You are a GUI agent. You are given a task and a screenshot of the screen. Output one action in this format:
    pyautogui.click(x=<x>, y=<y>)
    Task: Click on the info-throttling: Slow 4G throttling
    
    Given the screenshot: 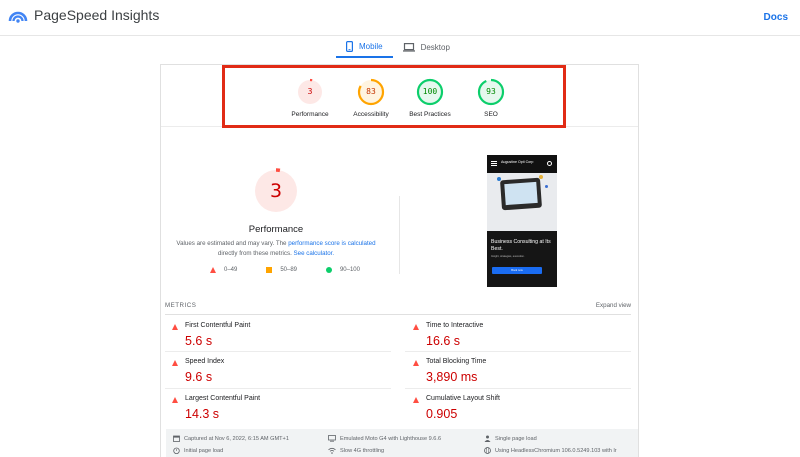 What is the action you would take?
    pyautogui.click(x=356, y=450)
    